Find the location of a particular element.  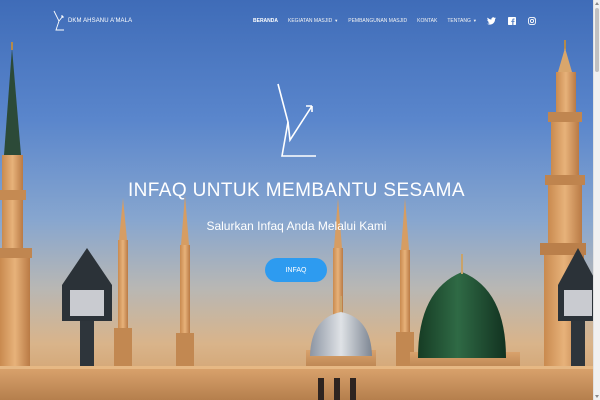

social-links is located at coordinates (517, 21).